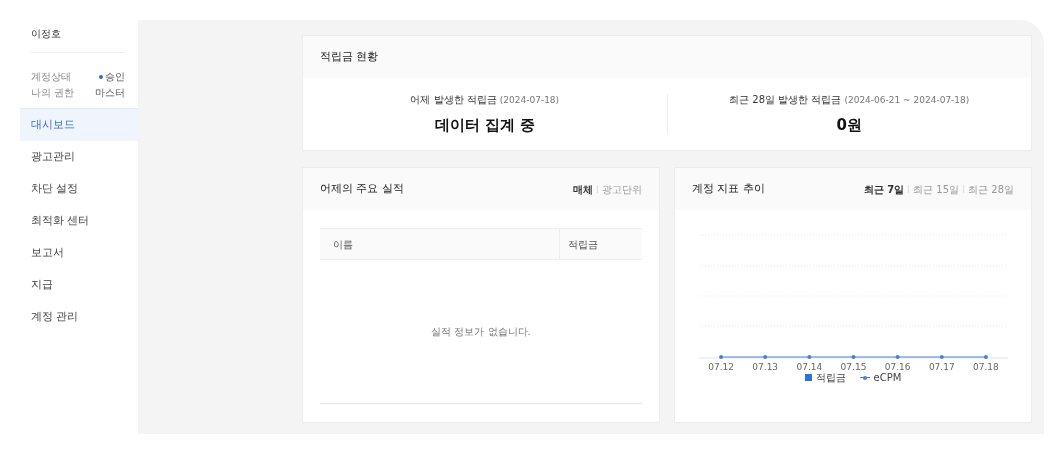 This screenshot has width=1064, height=454. I want to click on stat-period: (2024-07-18), so click(529, 100).